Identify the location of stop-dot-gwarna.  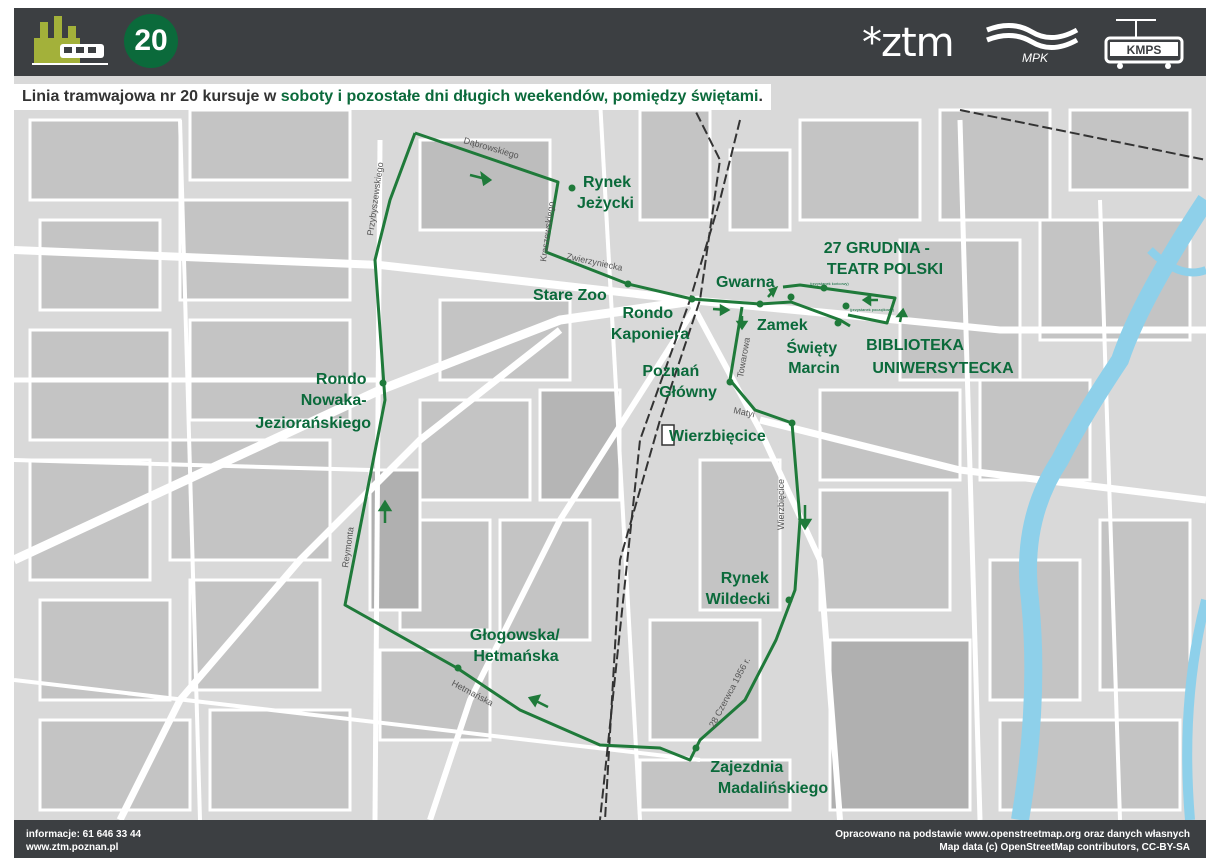
(760, 304).